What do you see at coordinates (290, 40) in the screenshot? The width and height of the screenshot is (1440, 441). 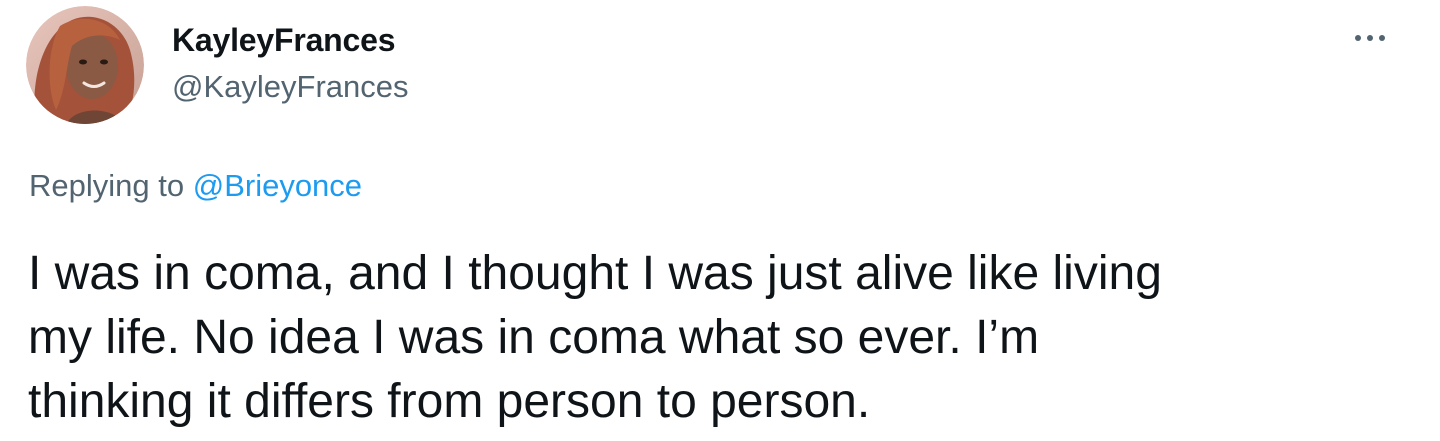 I see `author-display-name: KayleyFrances` at bounding box center [290, 40].